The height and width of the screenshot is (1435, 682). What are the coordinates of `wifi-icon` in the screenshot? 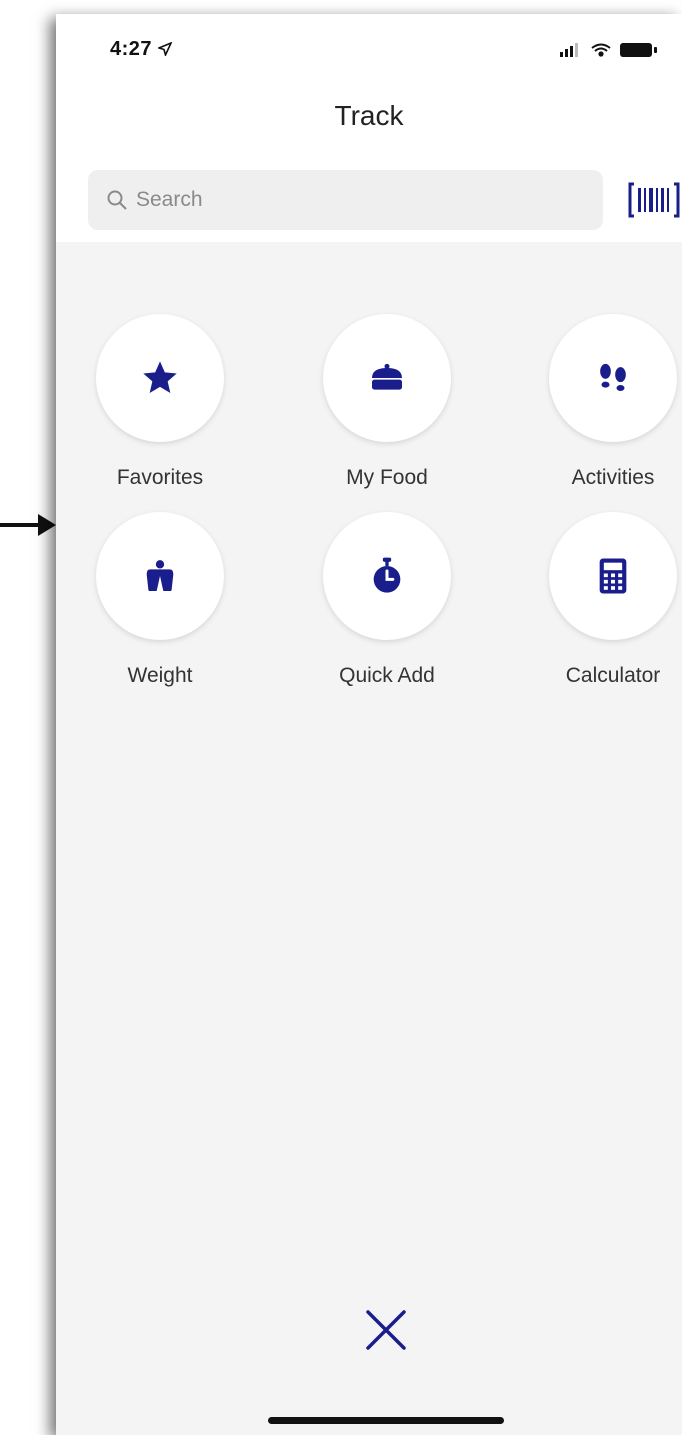 It's located at (601, 50).